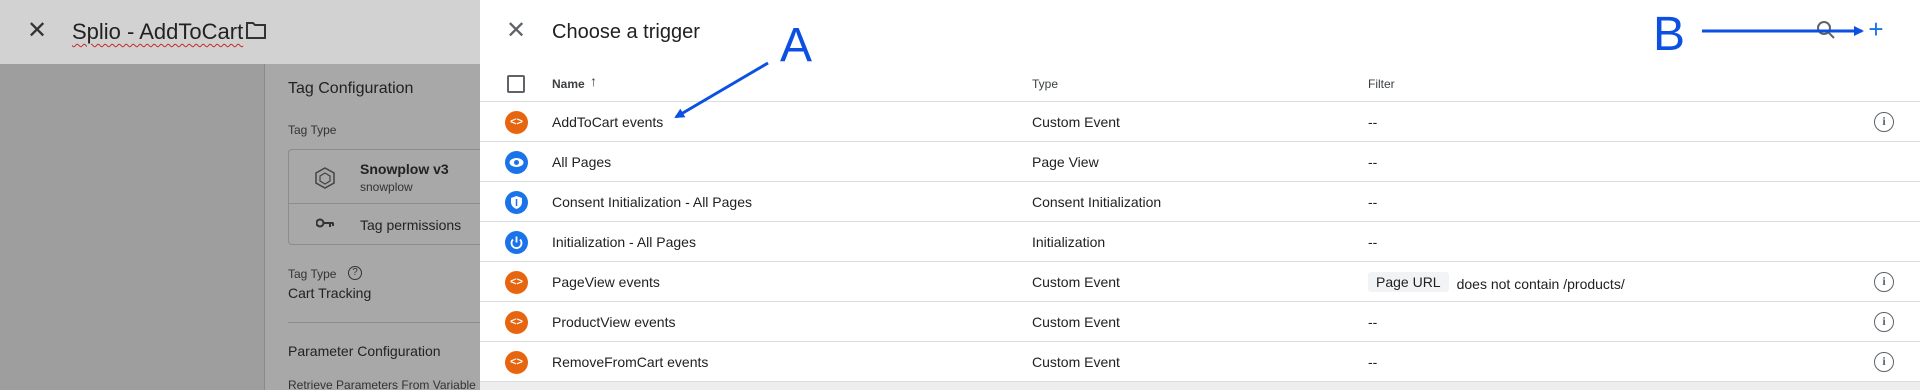  What do you see at coordinates (796, 45) in the screenshot?
I see `annotation-a: A` at bounding box center [796, 45].